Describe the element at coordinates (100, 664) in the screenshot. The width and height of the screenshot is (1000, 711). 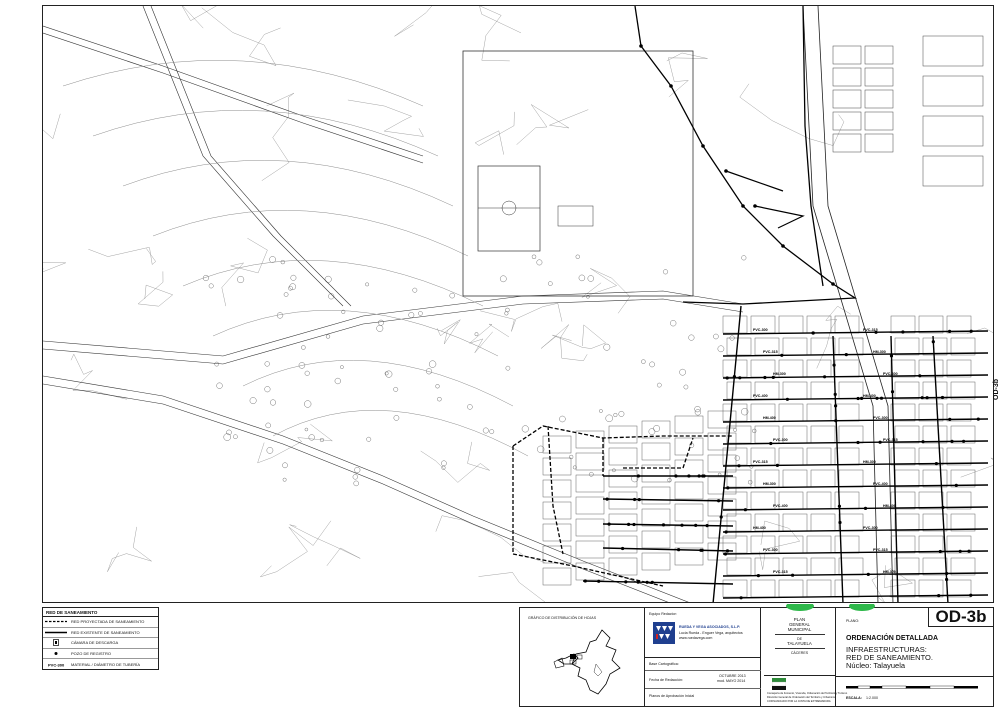
I see `legend-item-pipe-material: PVC-300 MATERIAL / DIÁMETRO DE TUBERÍA` at that location.